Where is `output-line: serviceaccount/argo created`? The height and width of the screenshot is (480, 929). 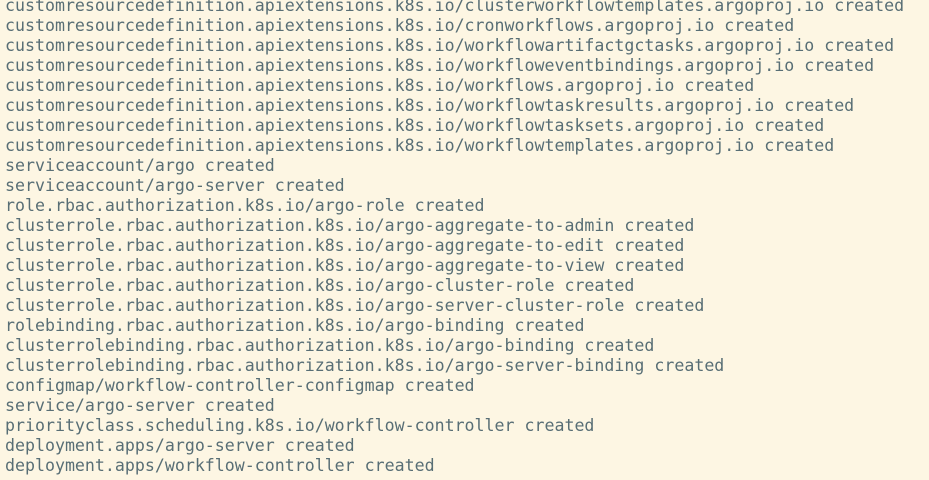
output-line: serviceaccount/argo created is located at coordinates (140, 165).